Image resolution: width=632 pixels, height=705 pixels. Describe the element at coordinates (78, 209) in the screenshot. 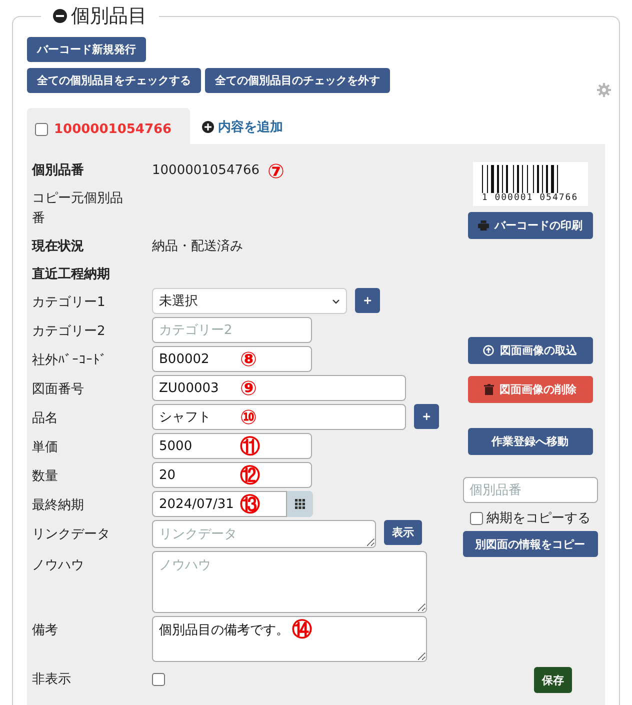

I see `field-label: コピー元個別品番` at that location.